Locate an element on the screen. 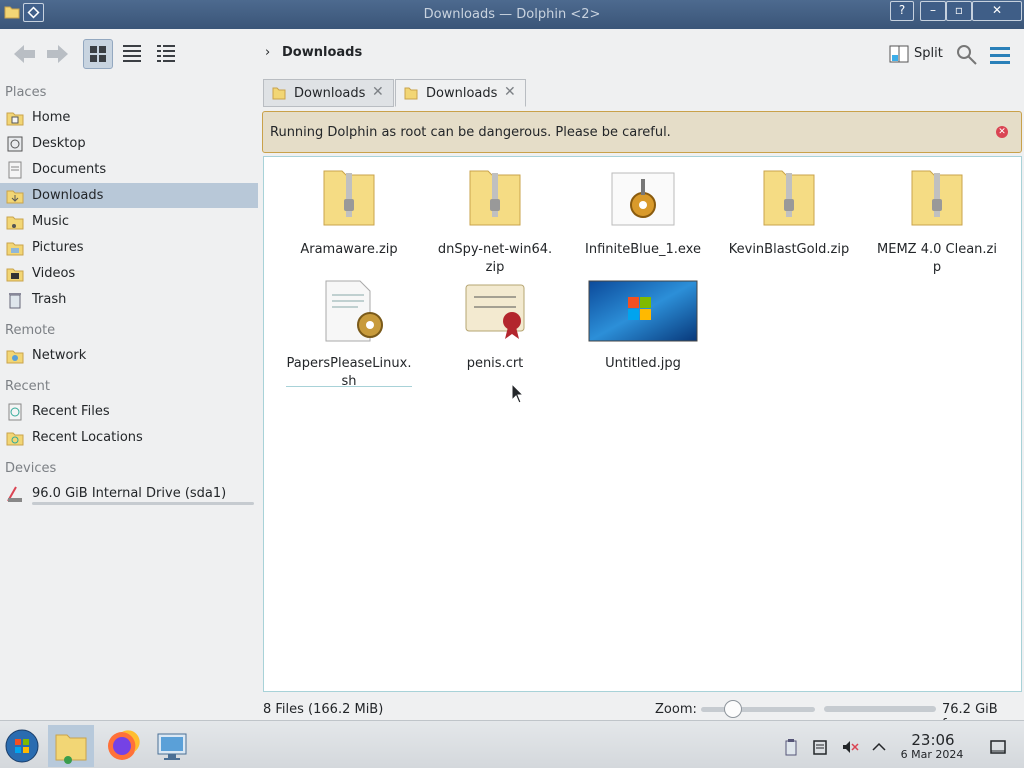 Image resolution: width=1024 pixels, height=768 pixels. free-space-bar is located at coordinates (880, 709).